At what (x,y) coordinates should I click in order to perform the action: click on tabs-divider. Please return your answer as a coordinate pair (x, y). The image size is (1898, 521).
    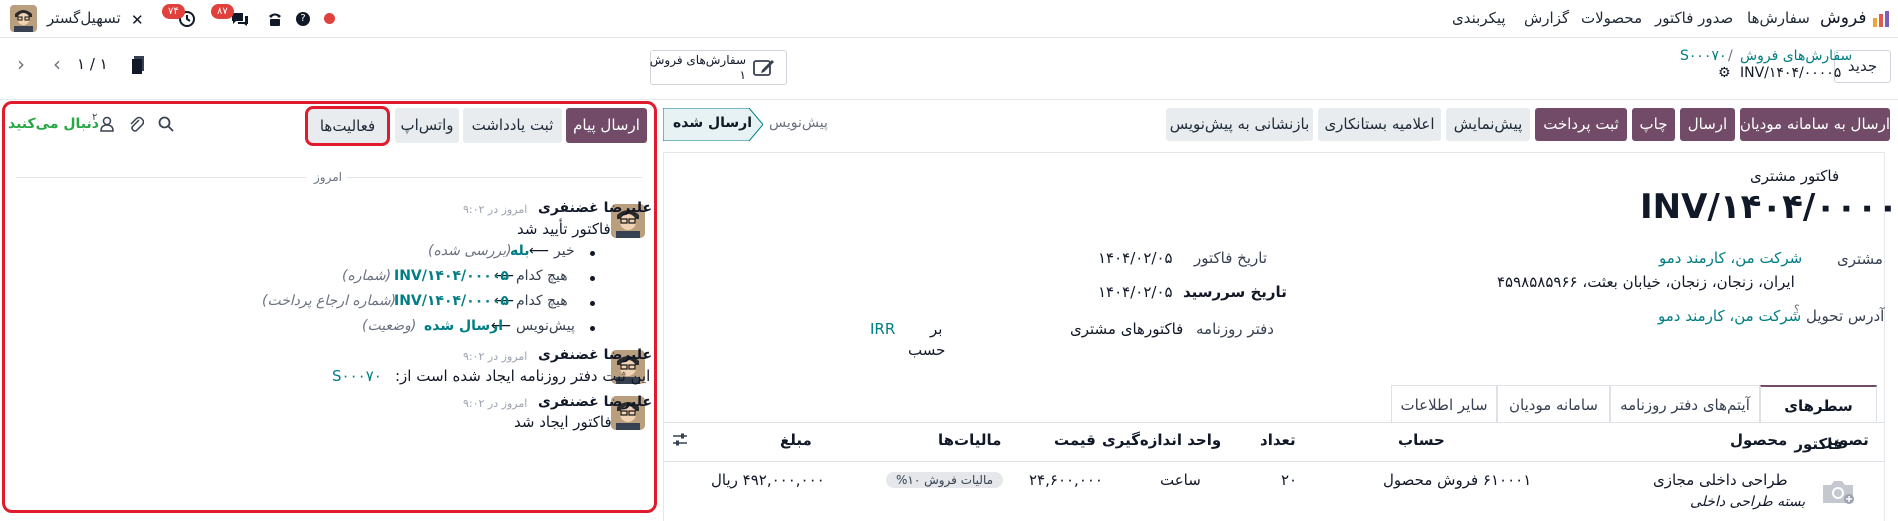
    Looking at the image, I should click on (1274, 422).